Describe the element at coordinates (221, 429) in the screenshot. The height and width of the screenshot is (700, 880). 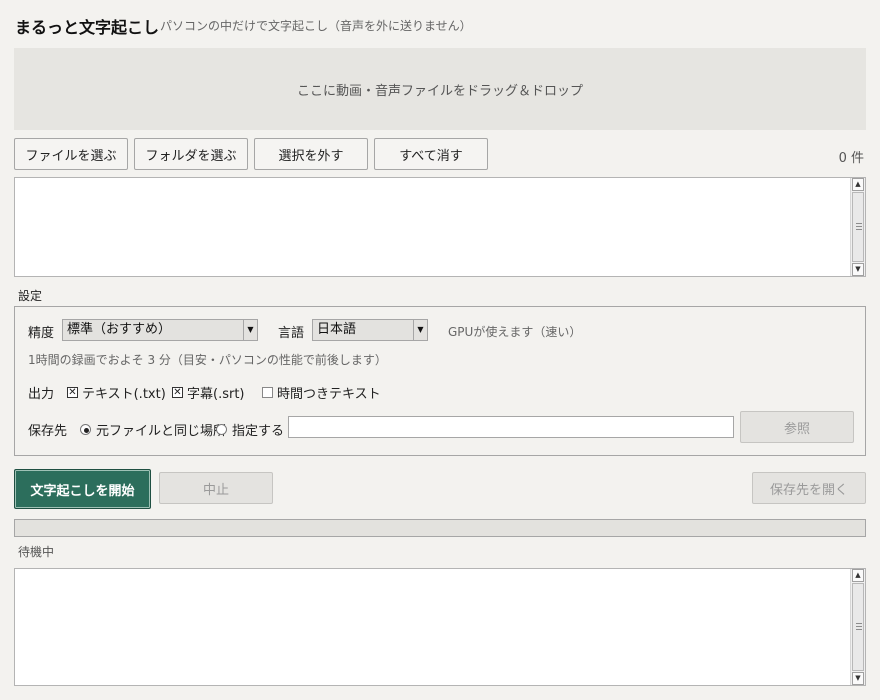
I see `radio-empty-icon` at that location.